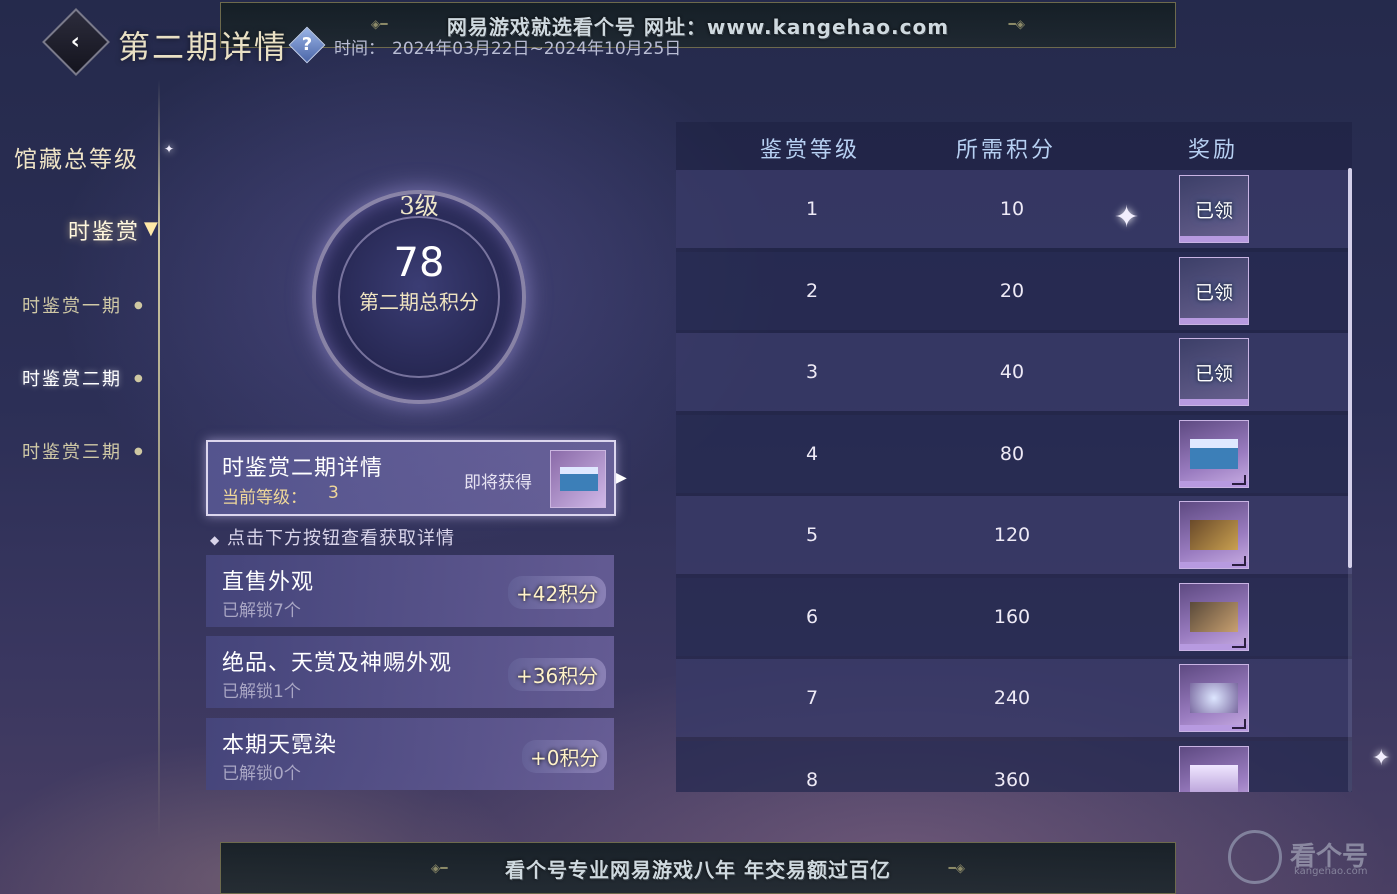  Describe the element at coordinates (280, 745) in the screenshot. I see `category-title: 本期天霓染` at that location.